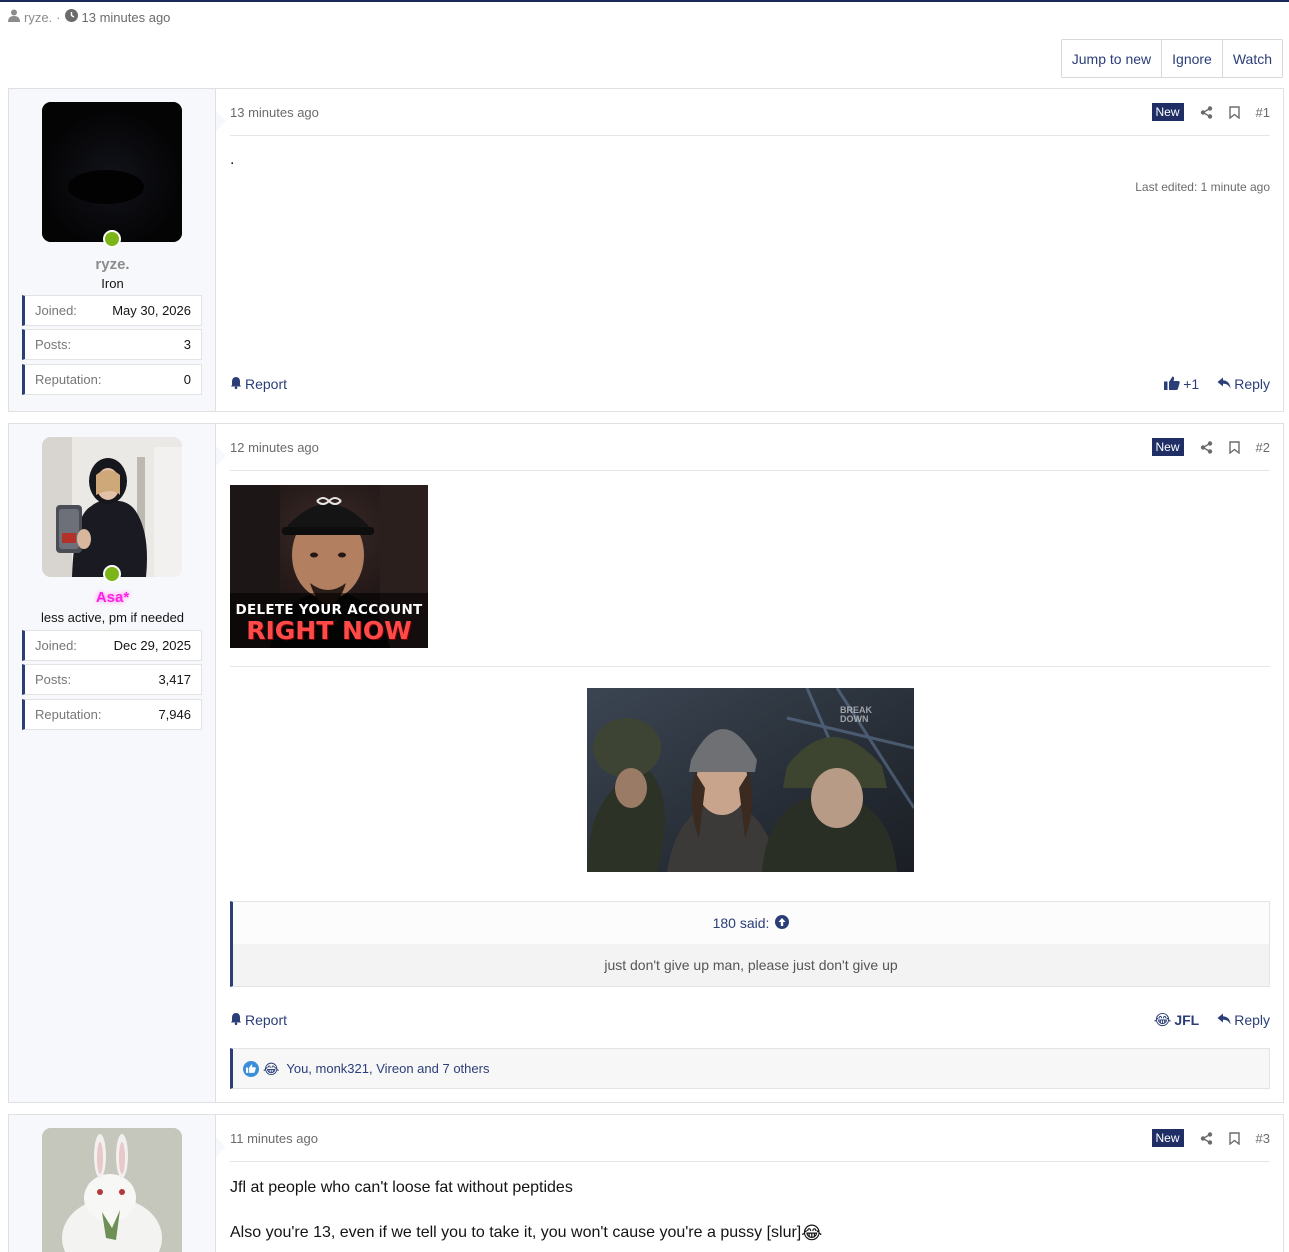 The image size is (1289, 1252). Describe the element at coordinates (750, 1138) in the screenshot. I see `post-header: 11 minutes ago New #3` at that location.